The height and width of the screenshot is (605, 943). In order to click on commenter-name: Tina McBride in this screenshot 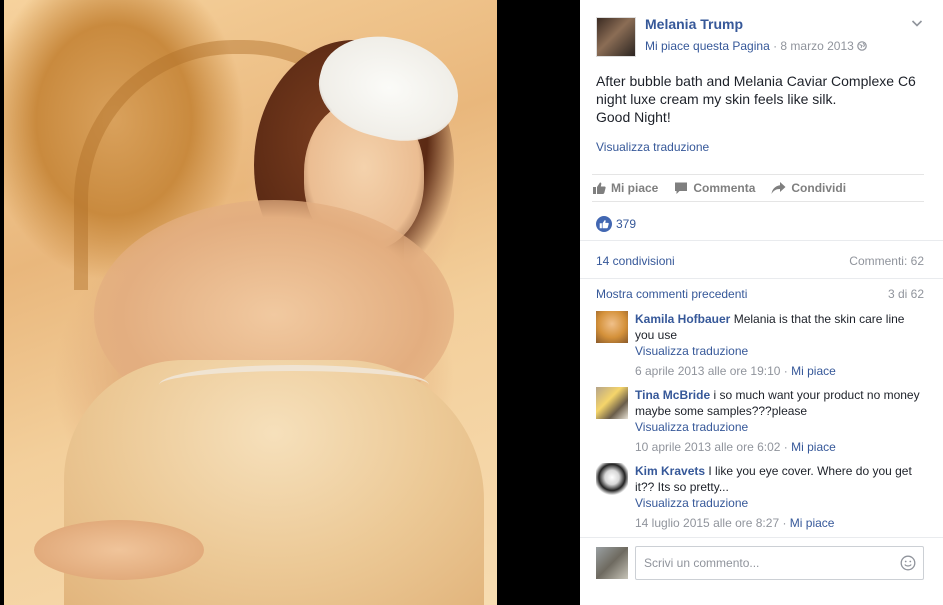, I will do `click(672, 395)`.